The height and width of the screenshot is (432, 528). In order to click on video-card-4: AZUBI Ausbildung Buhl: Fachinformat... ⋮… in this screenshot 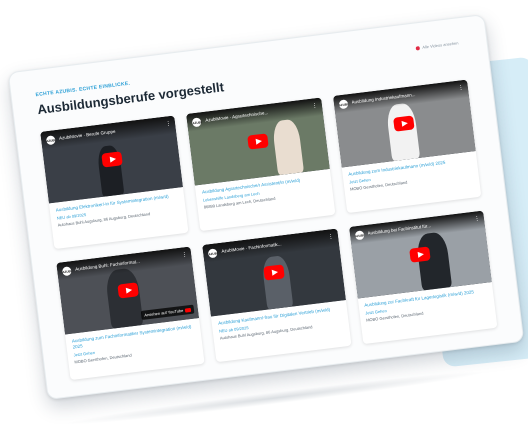, I will do `click(130, 313)`.